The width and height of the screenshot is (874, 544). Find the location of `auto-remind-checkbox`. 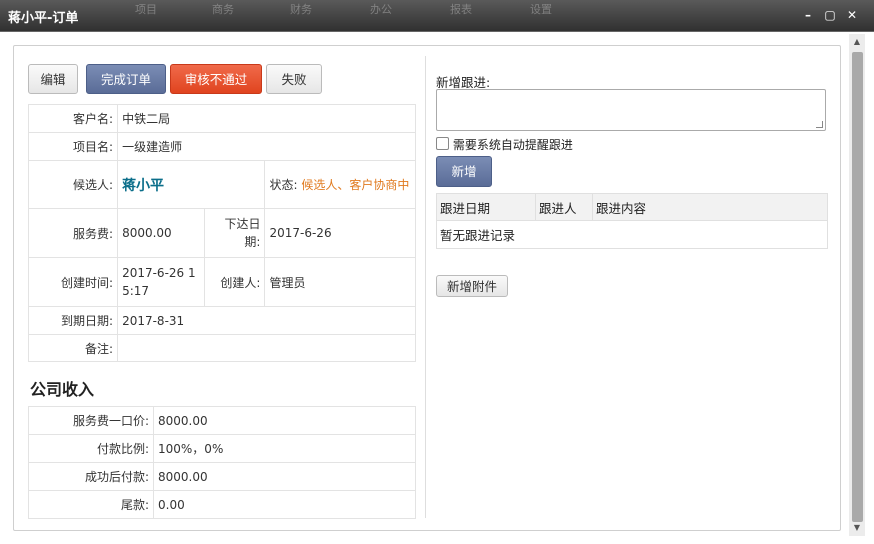

auto-remind-checkbox is located at coordinates (442, 143).